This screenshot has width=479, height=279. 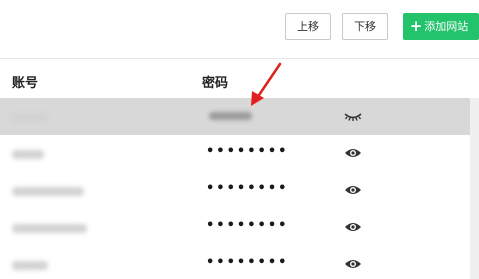 What do you see at coordinates (266, 84) in the screenshot?
I see `annotation-arrow-icon` at bounding box center [266, 84].